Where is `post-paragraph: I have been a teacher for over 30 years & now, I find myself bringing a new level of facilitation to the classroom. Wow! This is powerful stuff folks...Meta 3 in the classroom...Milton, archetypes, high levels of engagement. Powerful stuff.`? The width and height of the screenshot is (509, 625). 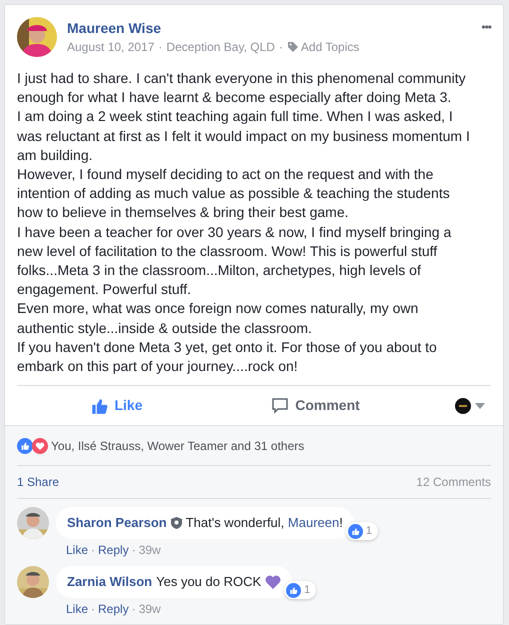
post-paragraph: I have been a teacher for over 30 years & now, I find myself bringing a new level of facilitation to the classroom. Wow! This is powerful stuff folks...Meta 3 in the classroom...Milton, archetypes, high levels of engagement. Powerful stuff. is located at coordinates (234, 261).